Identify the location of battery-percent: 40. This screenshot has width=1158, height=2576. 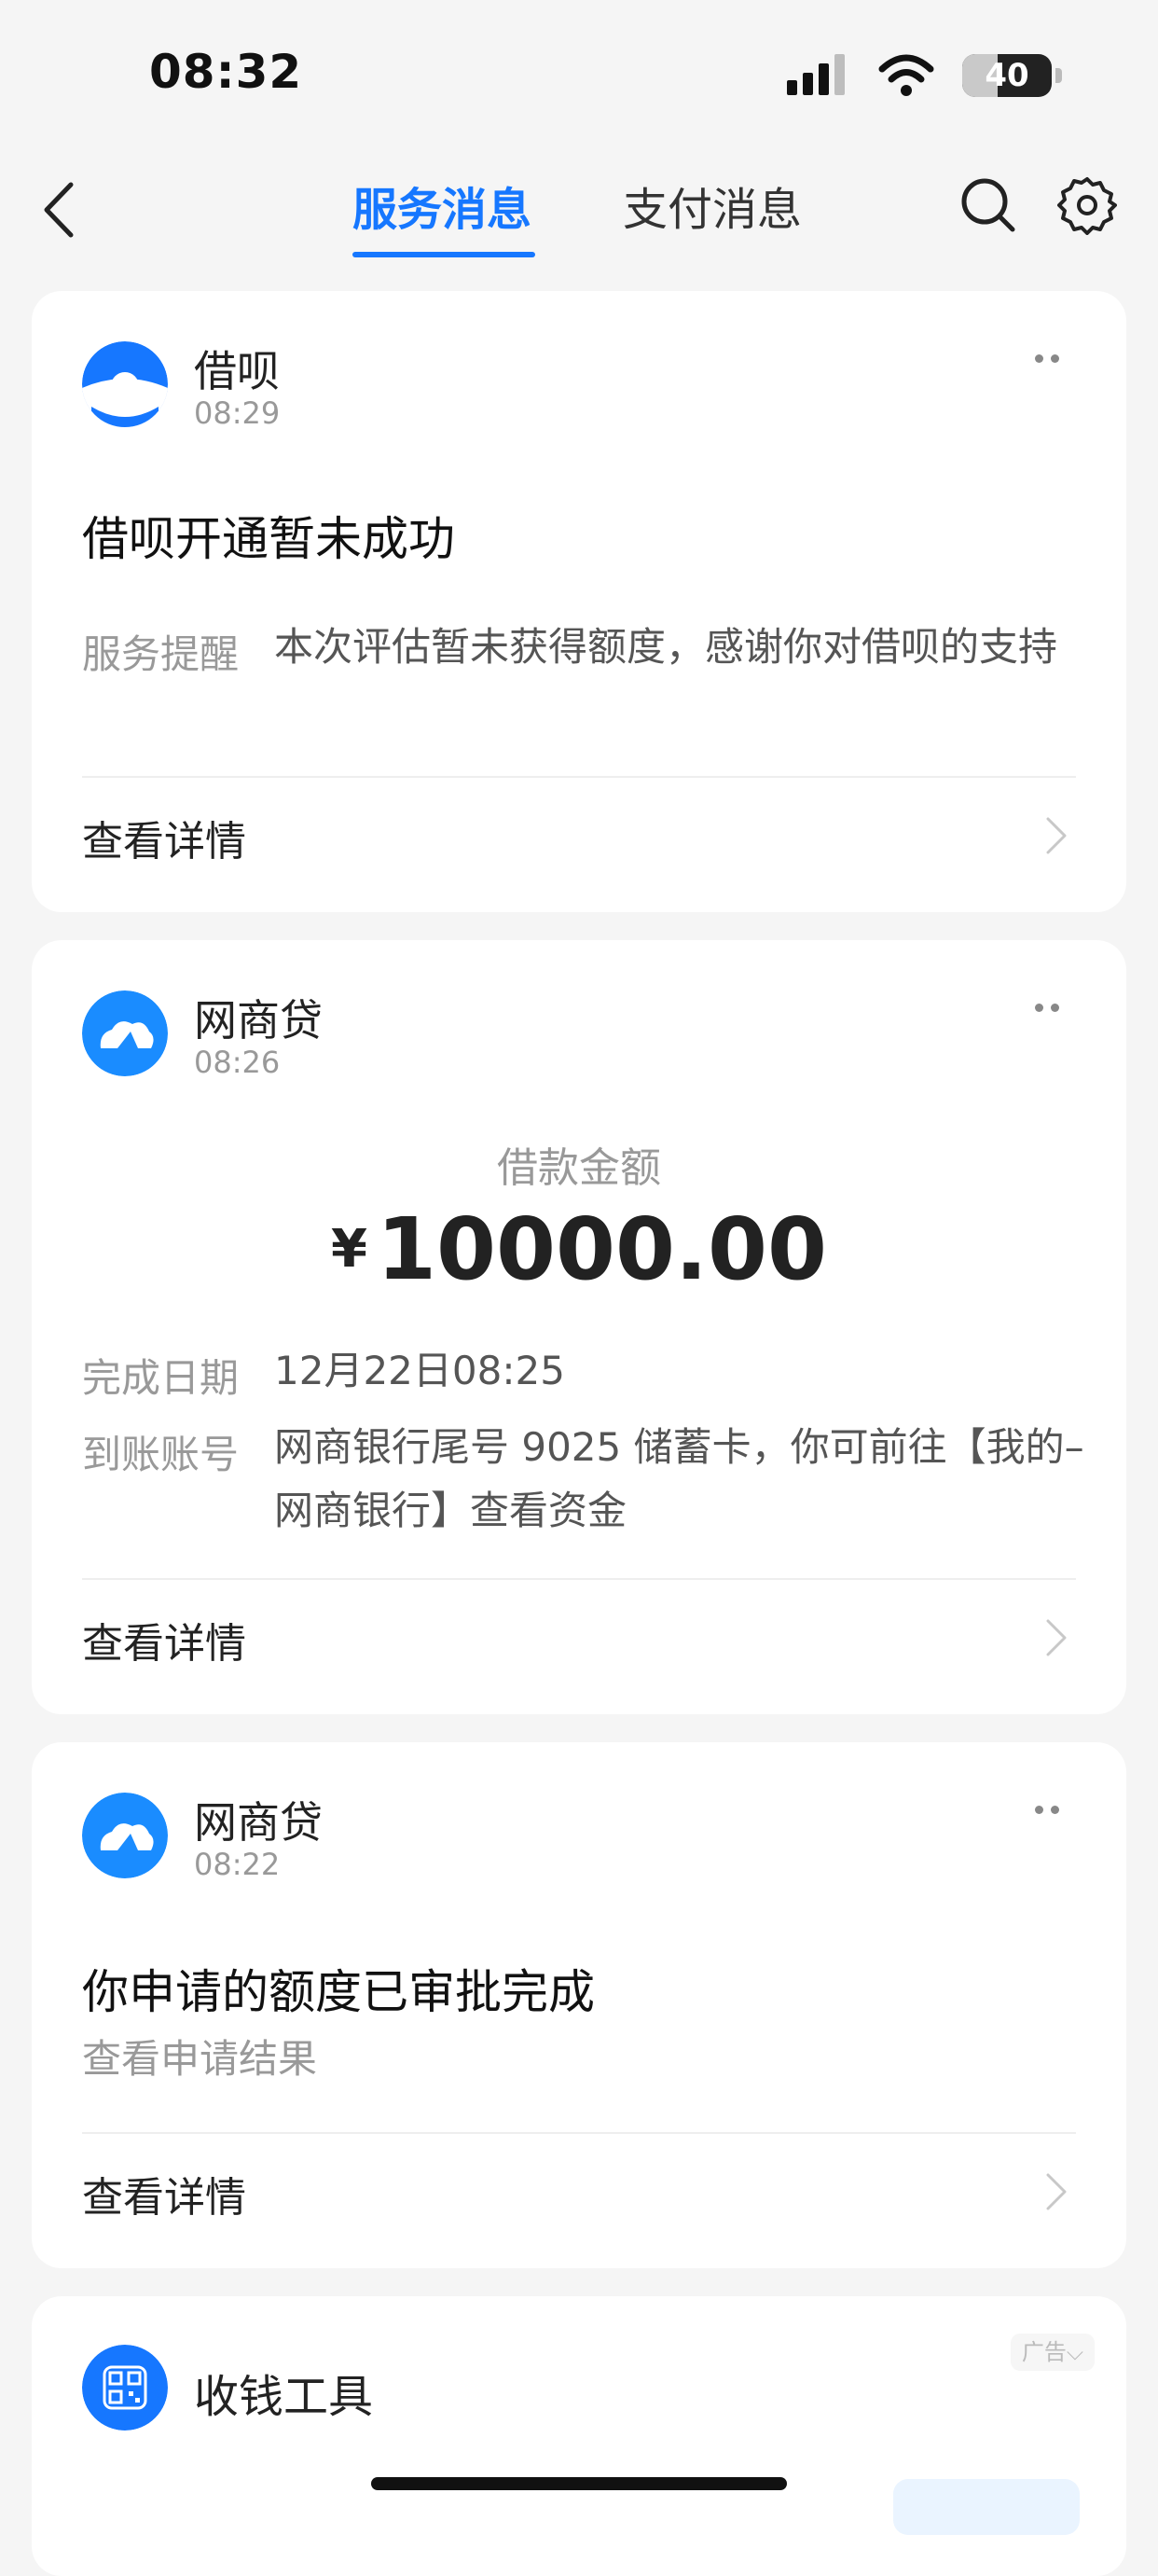
(1007, 75).